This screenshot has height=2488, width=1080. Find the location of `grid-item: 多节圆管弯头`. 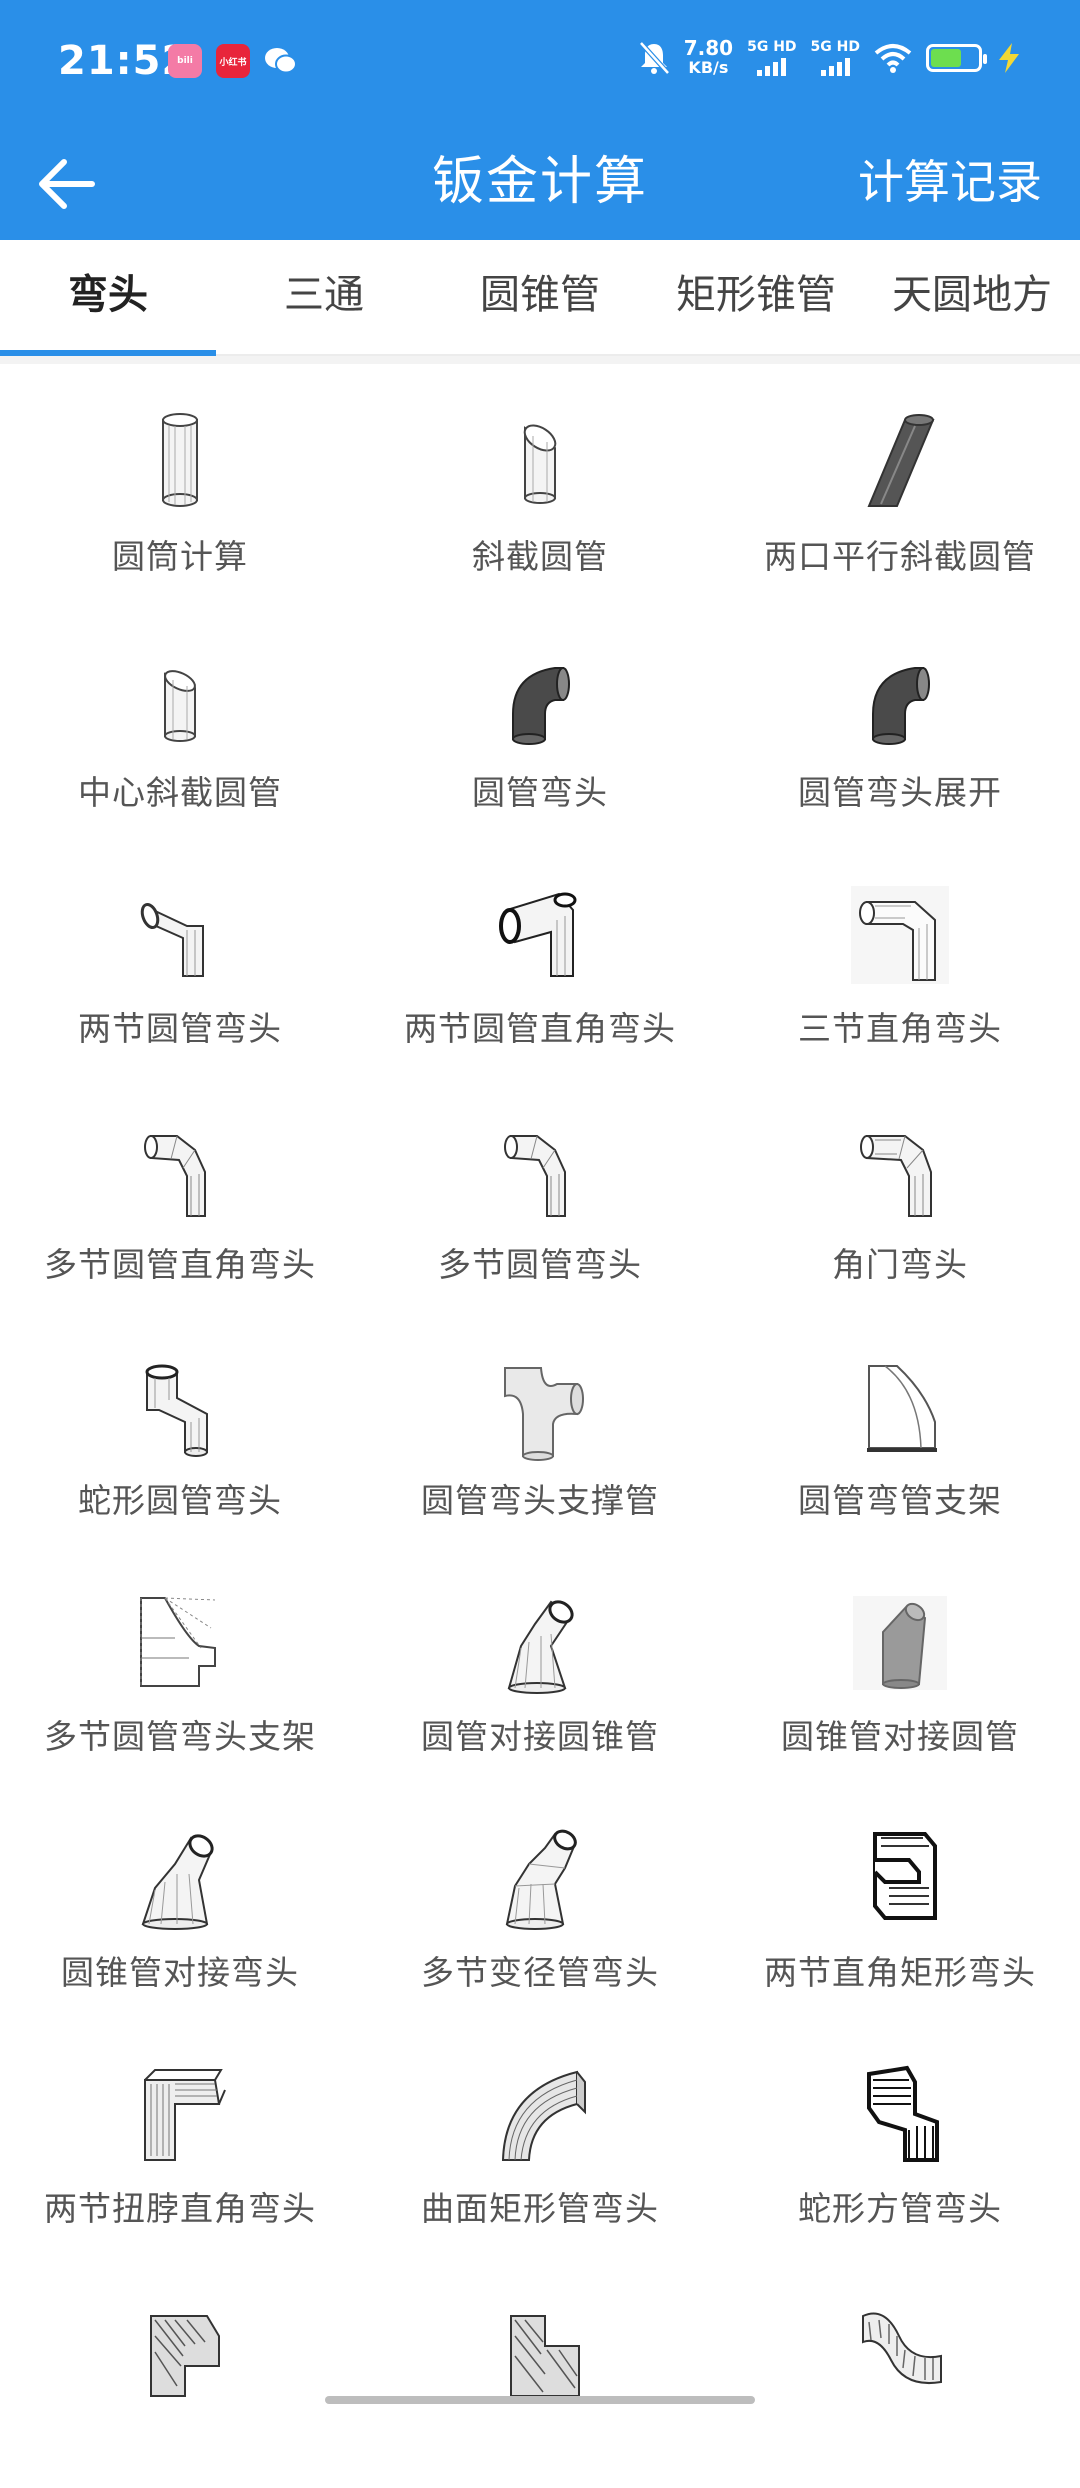

grid-item: 多节圆管弯头 is located at coordinates (540, 1190).